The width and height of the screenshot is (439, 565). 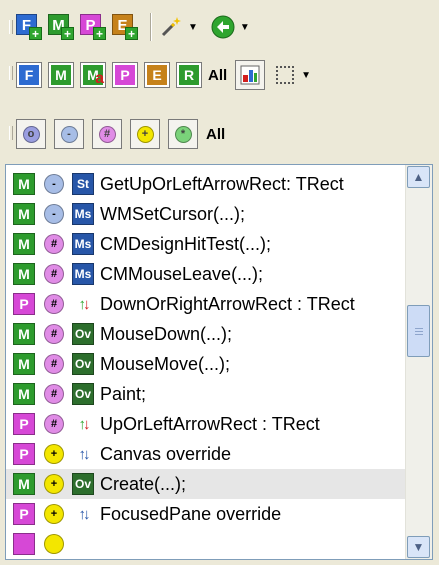 I want to click on list-item: M # Ov MouseDown(...);, so click(x=206, y=334).